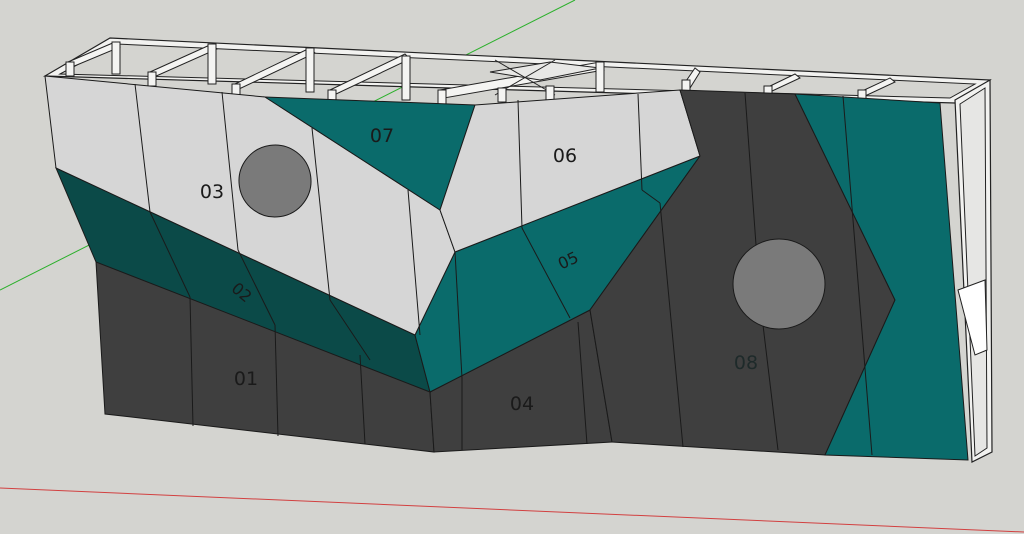 The width and height of the screenshot is (1024, 534). What do you see at coordinates (512, 510) in the screenshot?
I see `red-axis-line` at bounding box center [512, 510].